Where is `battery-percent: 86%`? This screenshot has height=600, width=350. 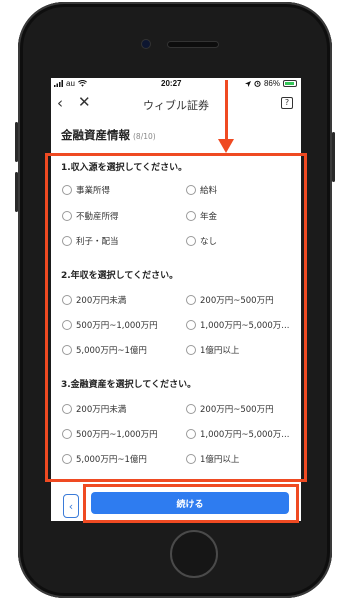 battery-percent: 86% is located at coordinates (271, 83).